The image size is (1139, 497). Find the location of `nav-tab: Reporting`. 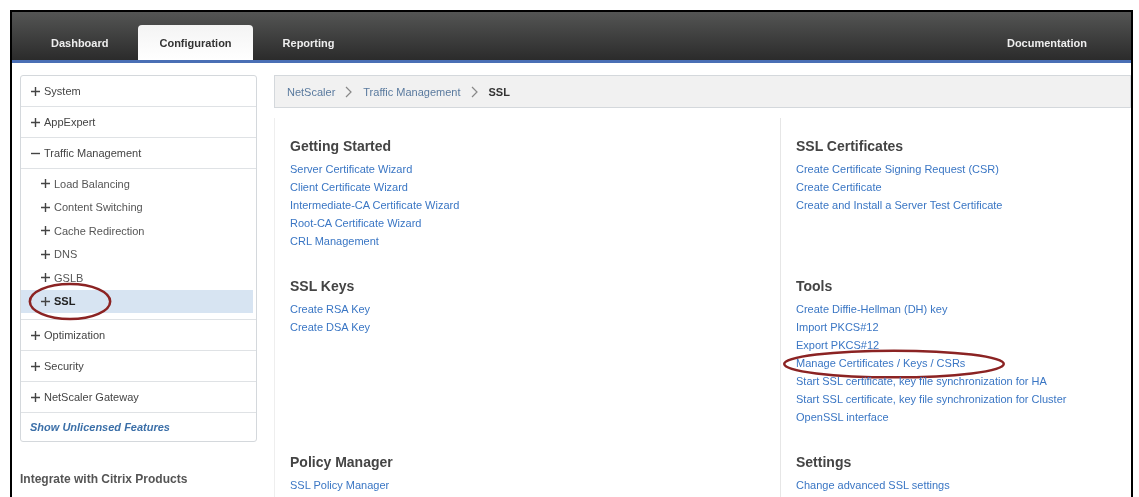

nav-tab: Reporting is located at coordinates (308, 42).